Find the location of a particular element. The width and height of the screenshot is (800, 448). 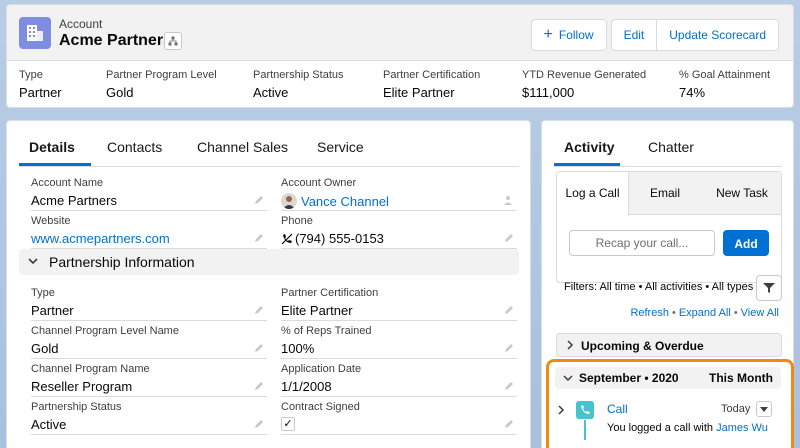

filter-icon is located at coordinates (769, 288).